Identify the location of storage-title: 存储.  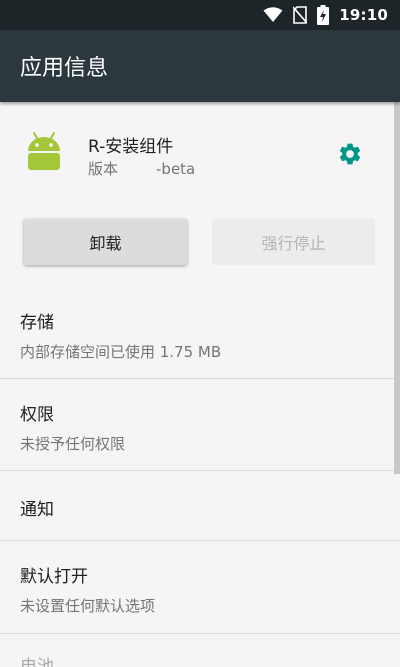
(37, 323).